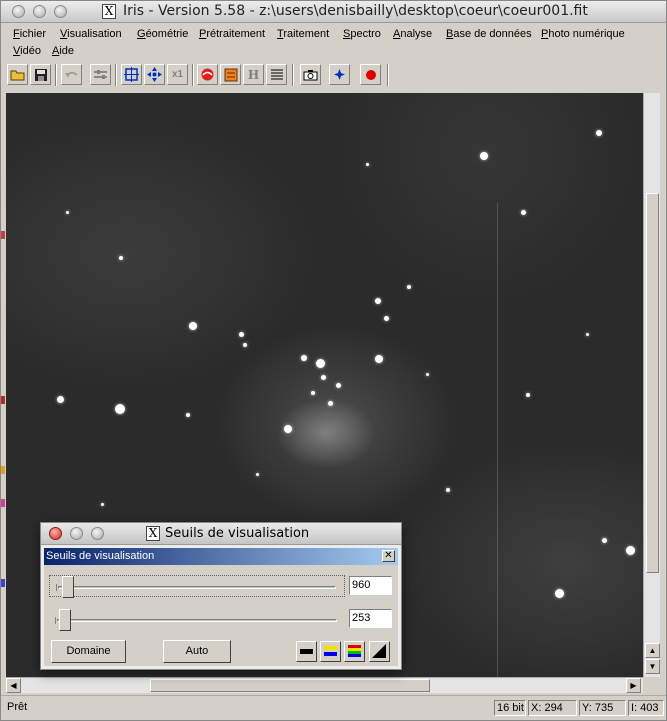  Describe the element at coordinates (552, 708) in the screenshot. I see `status-x-coord: X: 294` at that location.